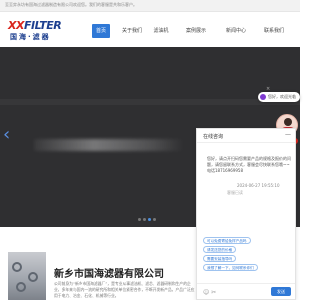 This screenshot has height=300, width=320. What do you see at coordinates (220, 249) in the screenshot?
I see `quick-reply-button: 请发送您的价格` at bounding box center [220, 249].